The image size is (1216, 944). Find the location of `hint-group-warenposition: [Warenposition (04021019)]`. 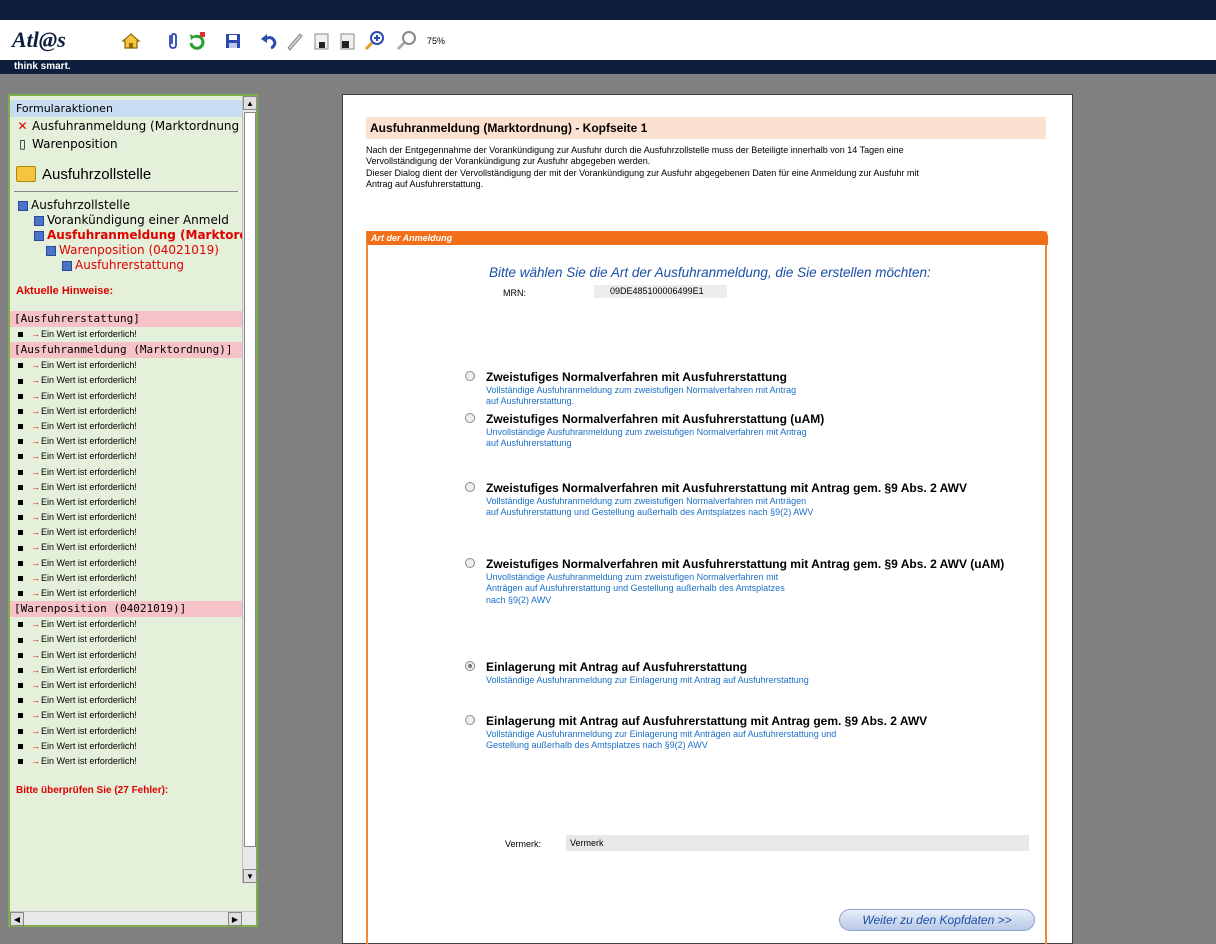

hint-group-warenposition: [Warenposition (04021019)] is located at coordinates (126, 609).